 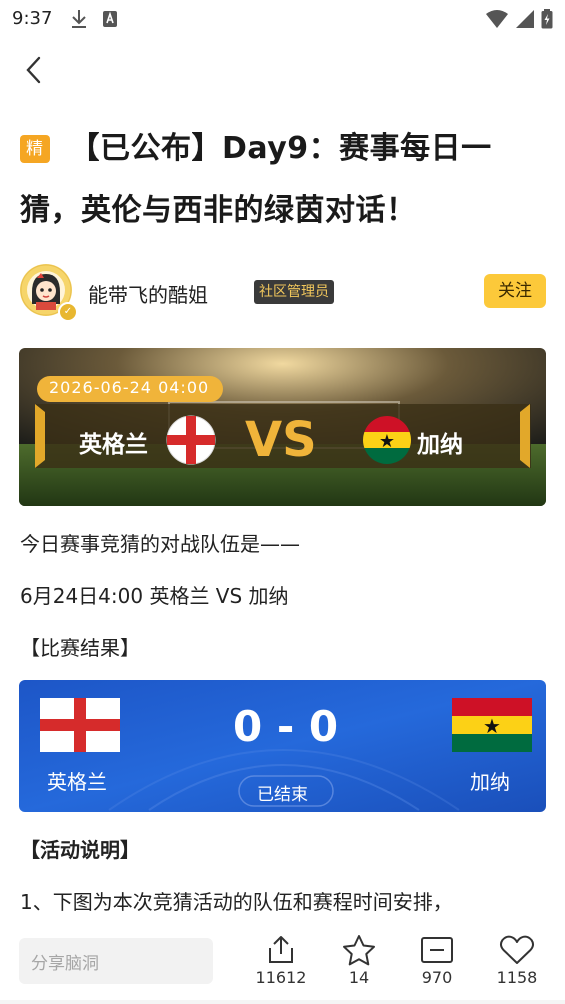 What do you see at coordinates (525, 21) in the screenshot?
I see `signal-icon` at bounding box center [525, 21].